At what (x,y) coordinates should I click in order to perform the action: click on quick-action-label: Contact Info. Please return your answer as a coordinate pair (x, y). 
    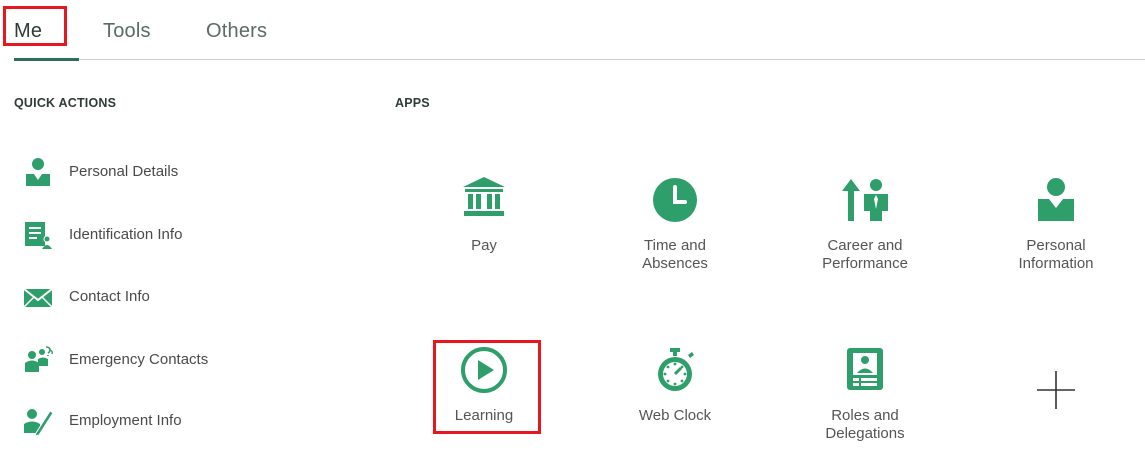
    Looking at the image, I should click on (109, 296).